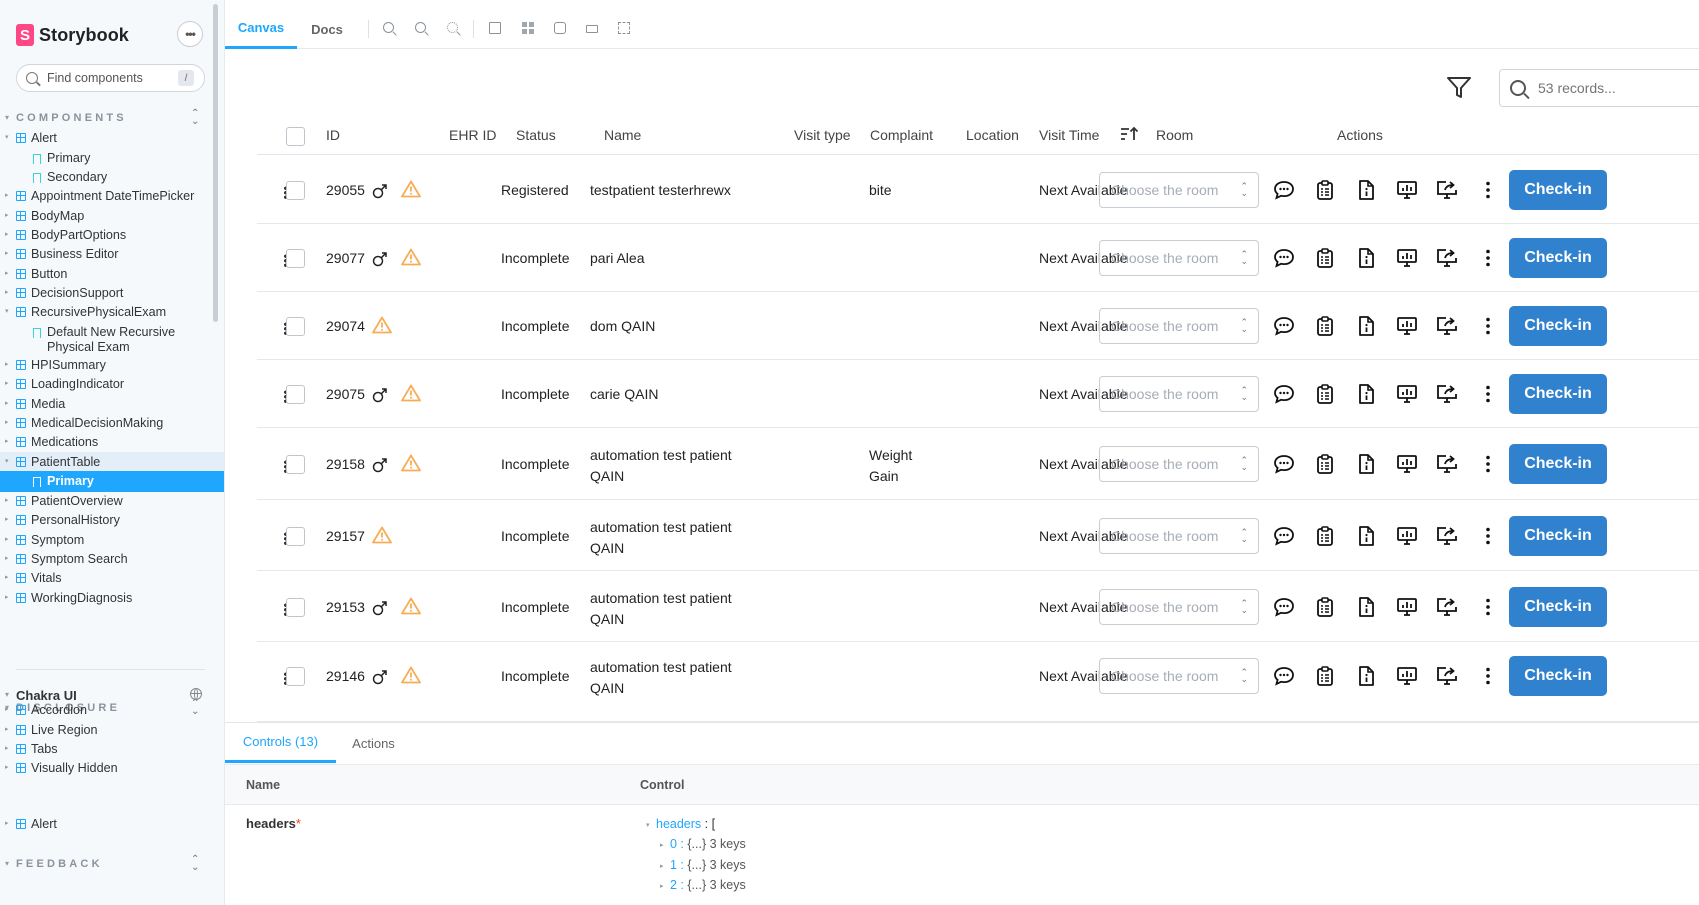 This screenshot has width=1699, height=905. Describe the element at coordinates (112, 274) in the screenshot. I see `sidebar-item-button: ▸ Button` at that location.